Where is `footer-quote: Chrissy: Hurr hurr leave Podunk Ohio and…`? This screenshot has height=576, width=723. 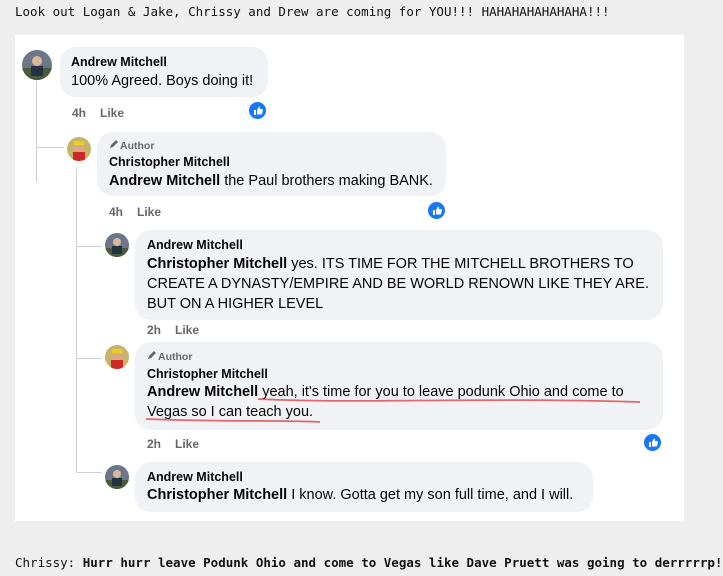 footer-quote: Chrissy: Hurr hurr leave Podunk Ohio and… is located at coordinates (368, 562).